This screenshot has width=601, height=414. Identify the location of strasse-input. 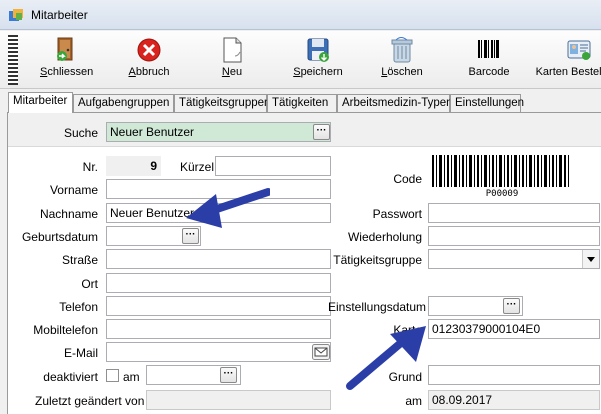
(218, 259).